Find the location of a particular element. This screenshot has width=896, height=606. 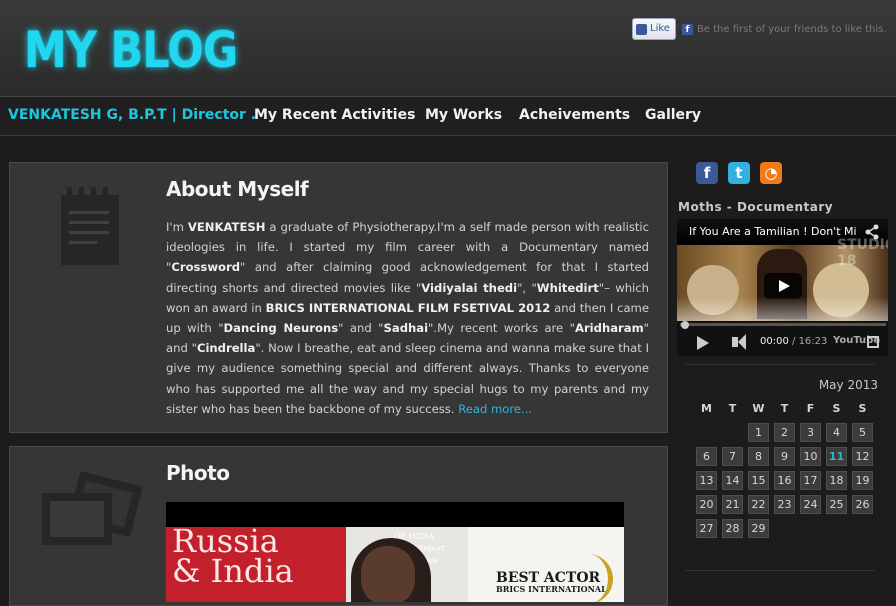

calendar-day: 2 is located at coordinates (784, 432).